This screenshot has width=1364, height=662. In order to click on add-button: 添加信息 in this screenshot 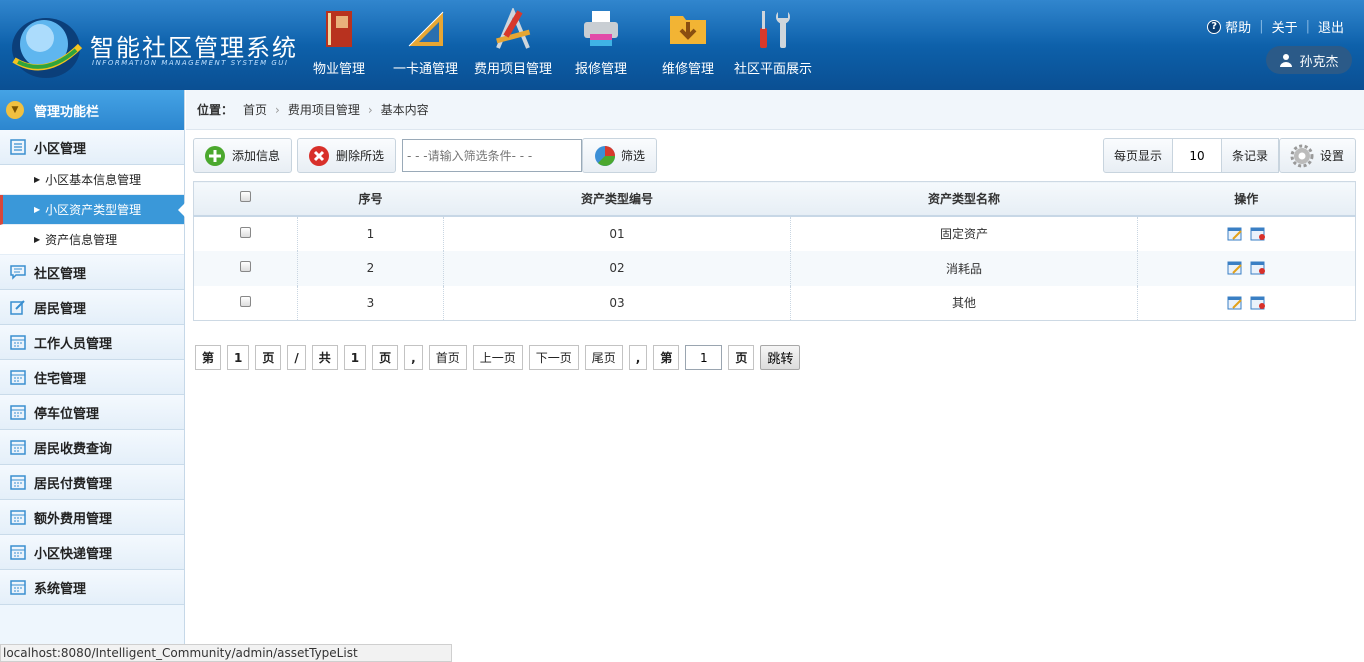, I will do `click(242, 155)`.